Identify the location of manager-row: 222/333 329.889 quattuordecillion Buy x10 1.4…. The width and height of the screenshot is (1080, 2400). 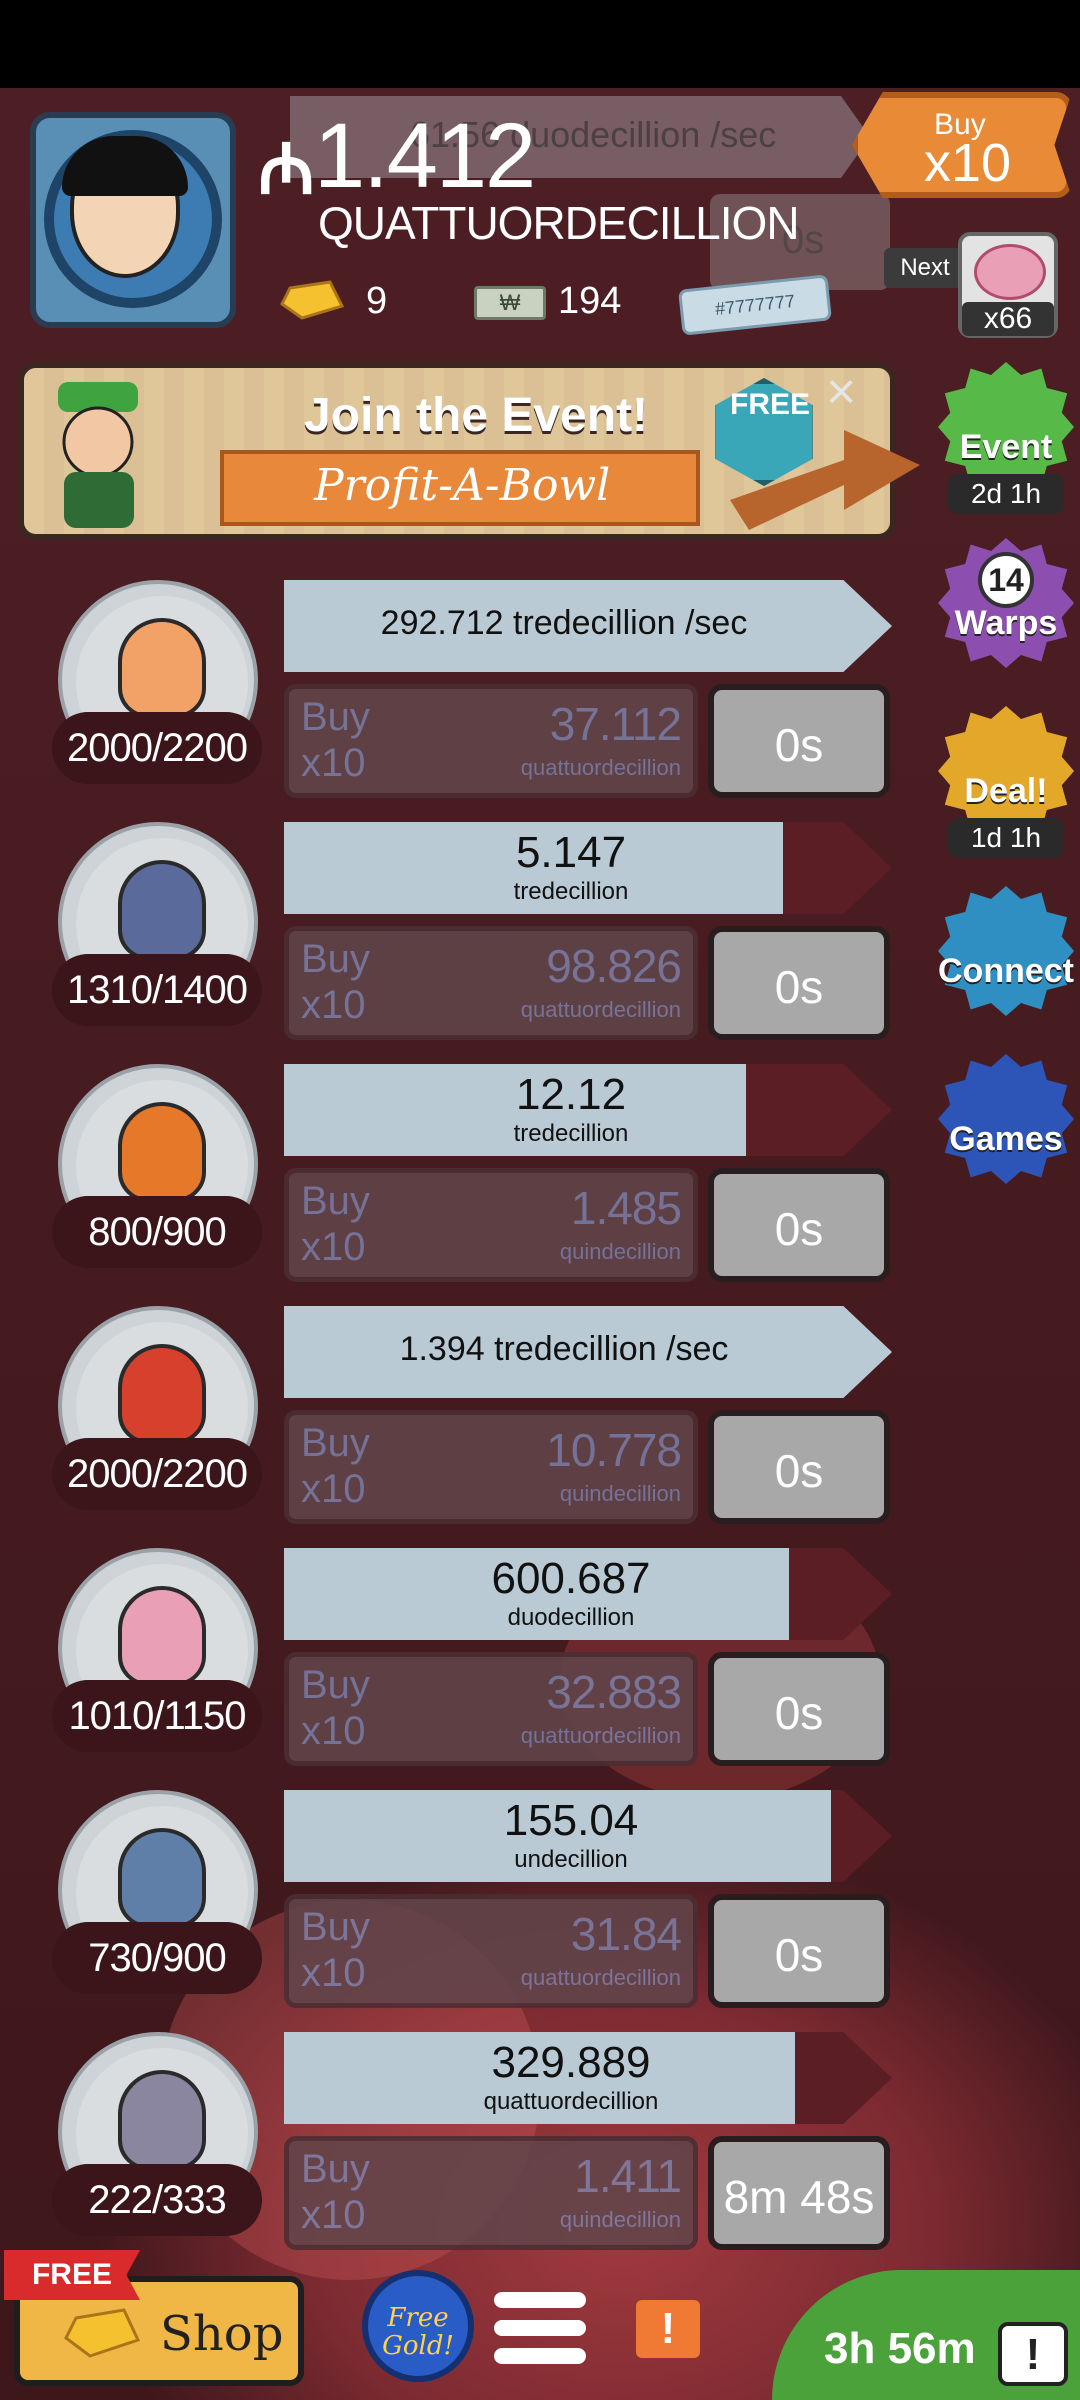
(450, 2152).